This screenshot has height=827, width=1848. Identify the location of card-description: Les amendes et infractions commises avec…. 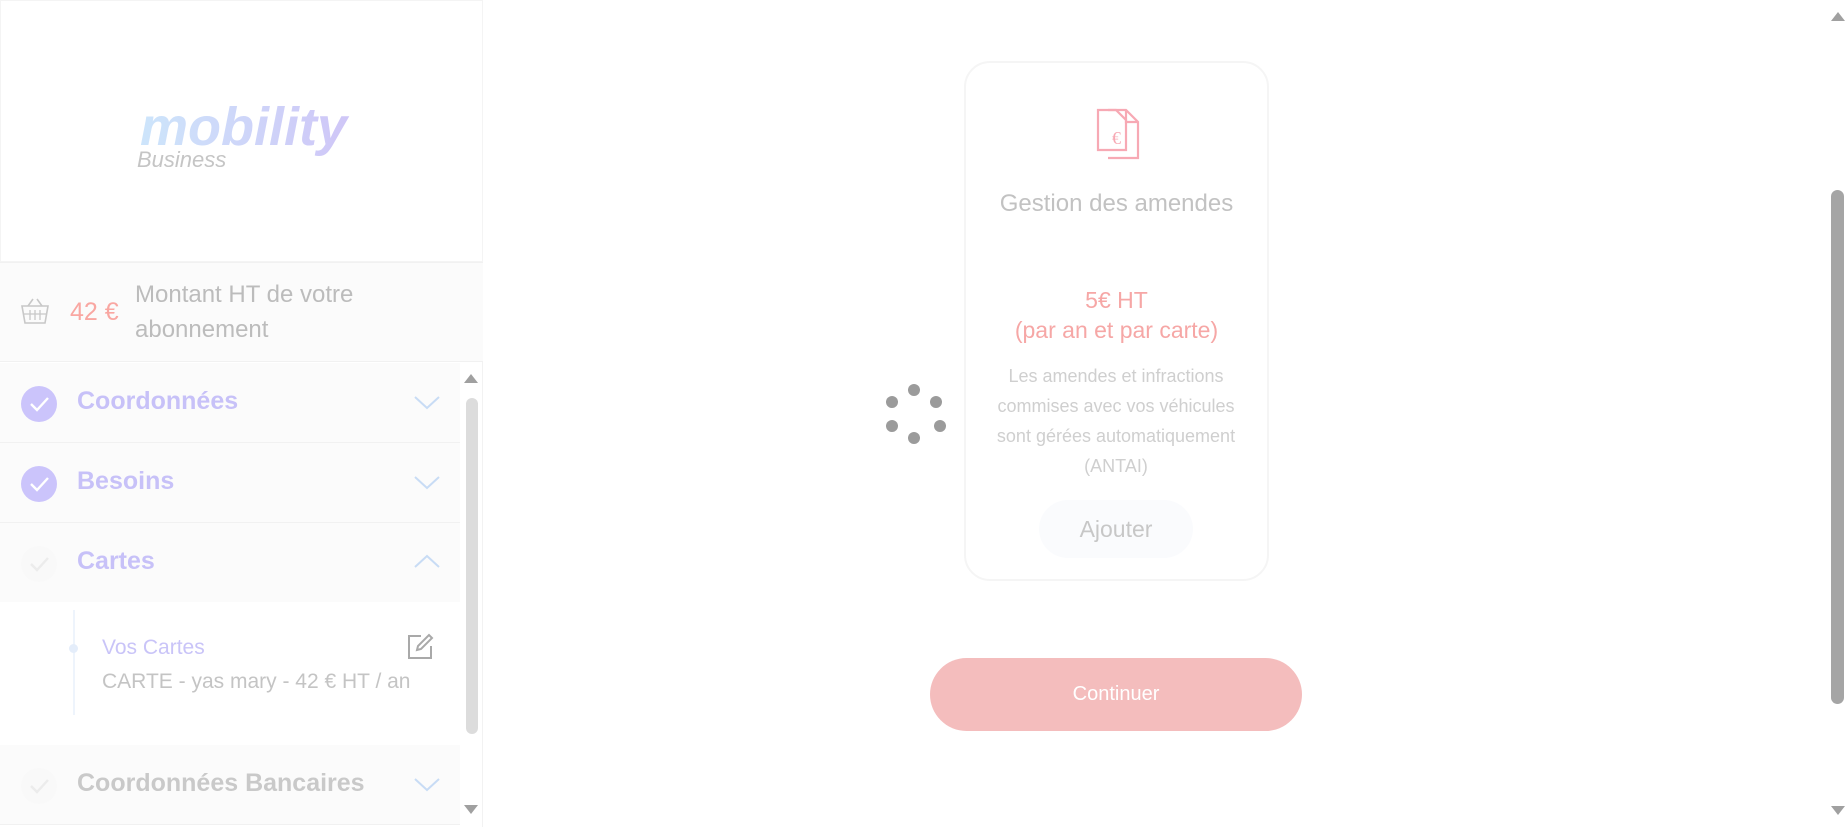
(1116, 421).